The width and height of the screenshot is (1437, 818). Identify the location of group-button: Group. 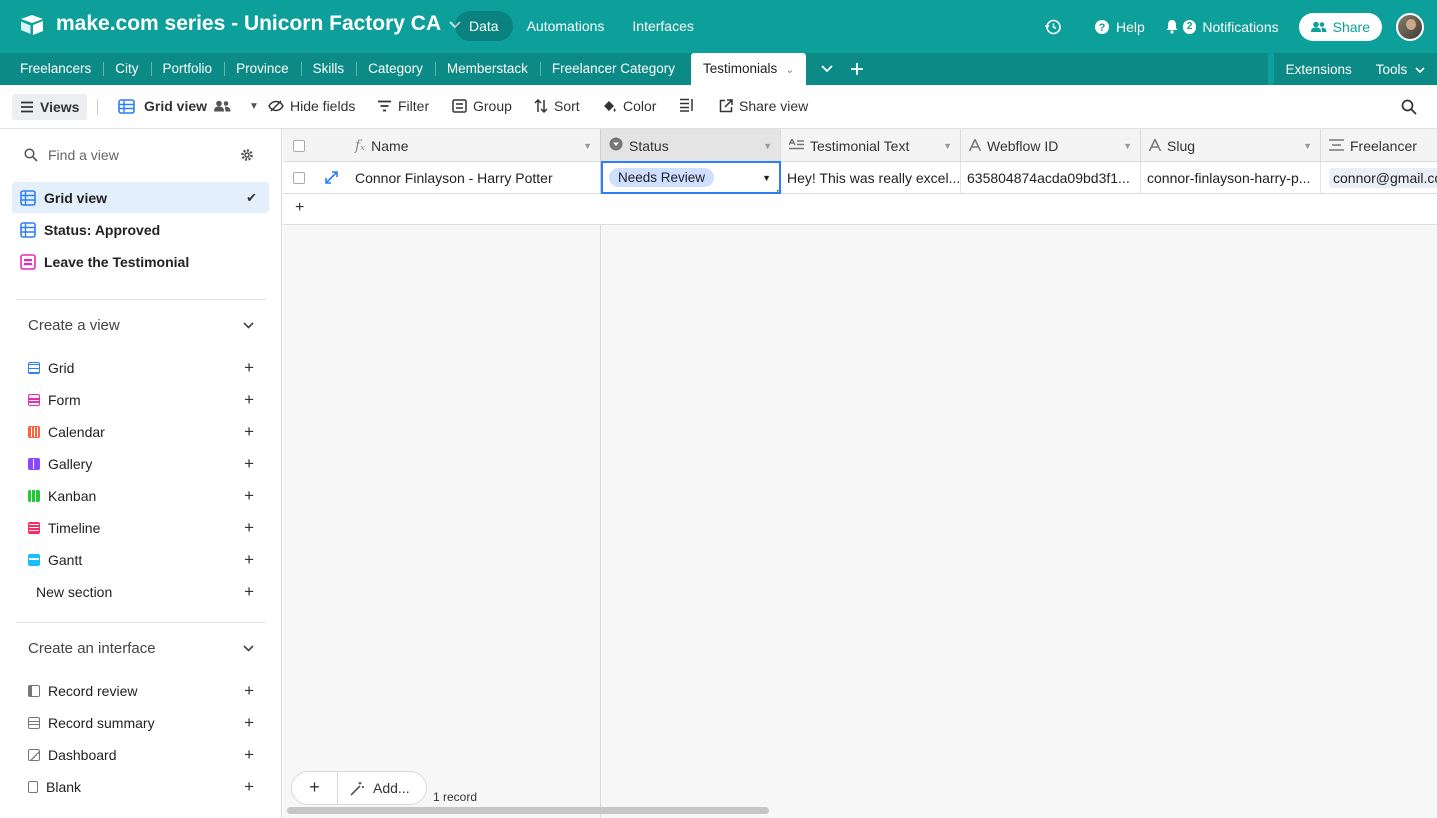
(482, 106).